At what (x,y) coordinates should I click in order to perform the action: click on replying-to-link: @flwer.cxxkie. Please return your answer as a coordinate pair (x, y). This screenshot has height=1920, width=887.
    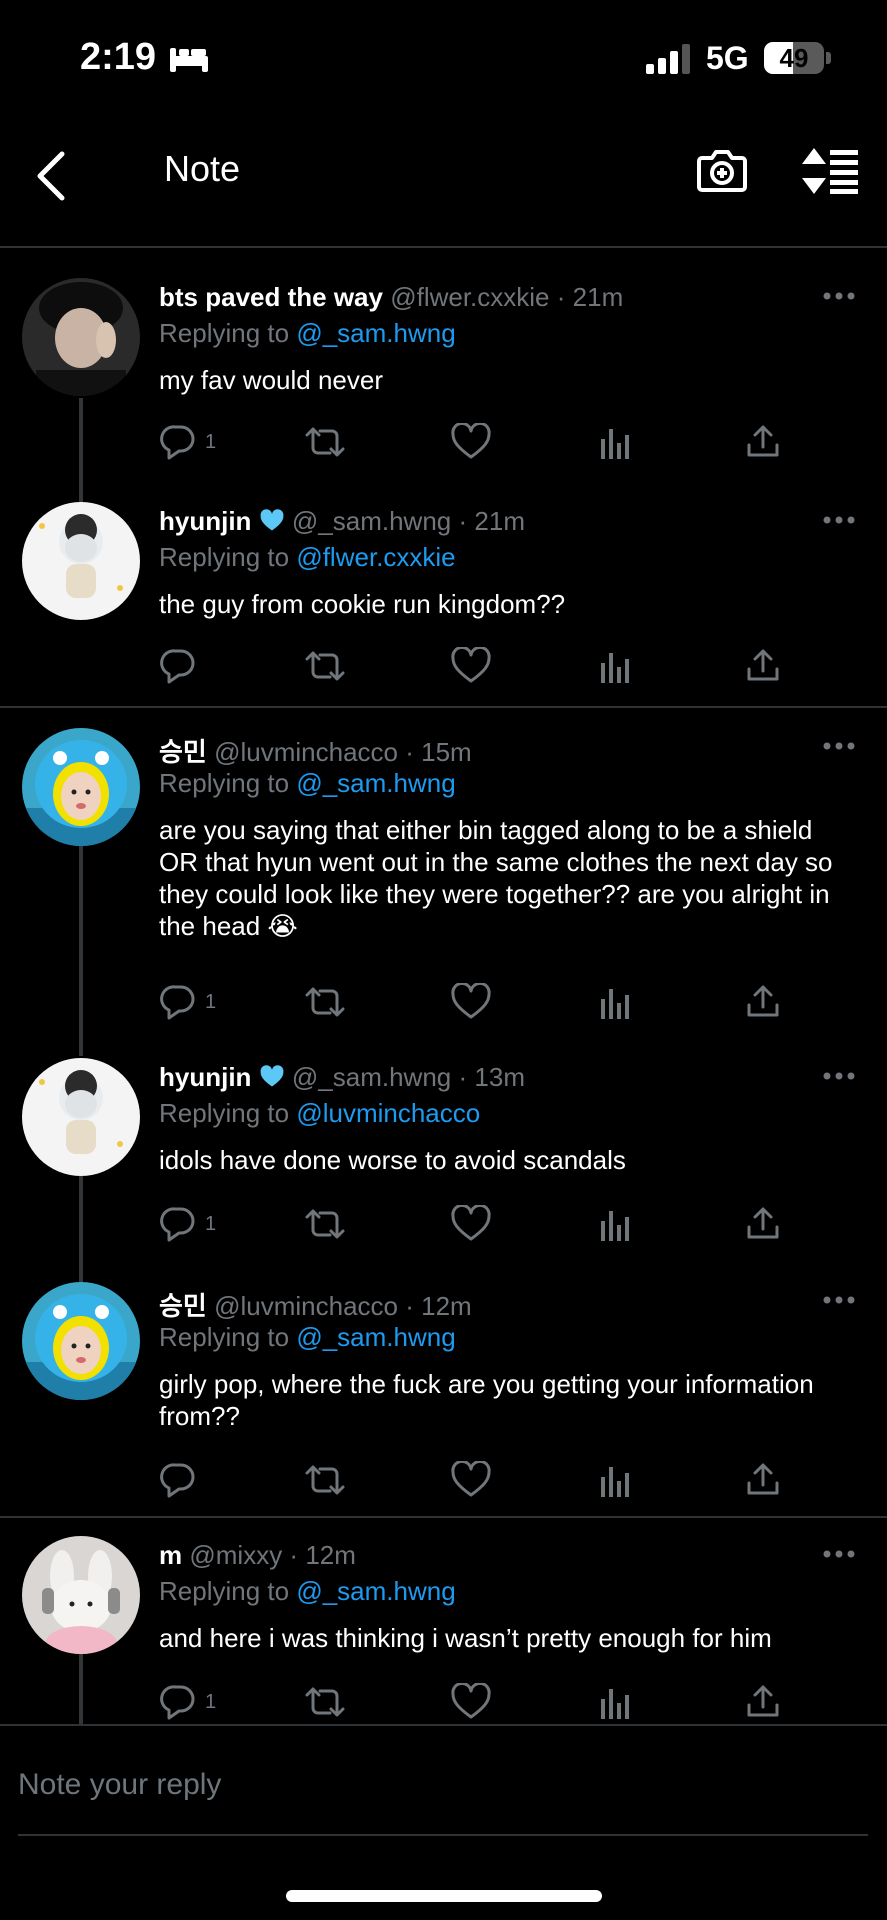
    Looking at the image, I should click on (375, 557).